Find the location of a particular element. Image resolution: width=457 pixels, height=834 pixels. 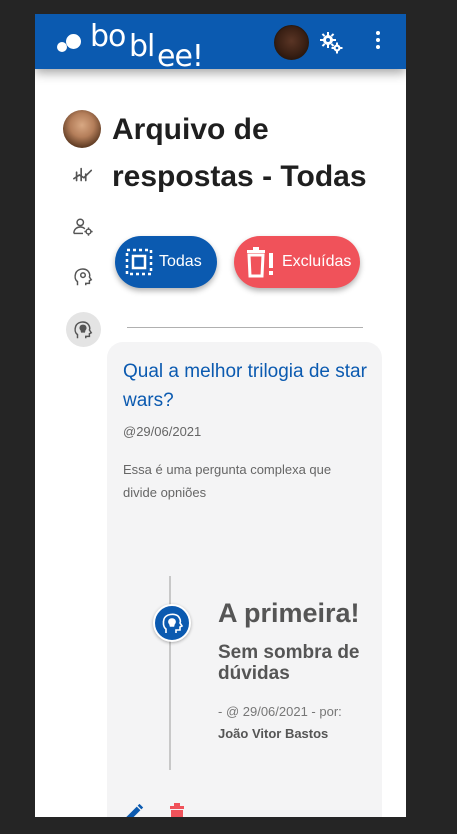

question-date: @29/06/2021 is located at coordinates (162, 431).